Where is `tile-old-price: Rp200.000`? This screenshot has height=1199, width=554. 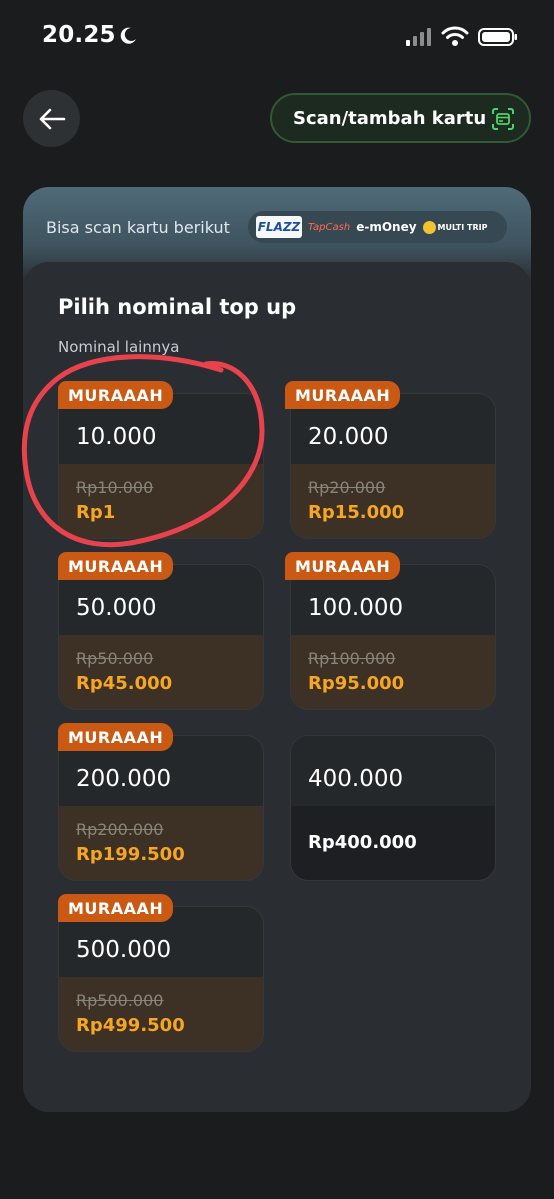
tile-old-price: Rp200.000 is located at coordinates (120, 829).